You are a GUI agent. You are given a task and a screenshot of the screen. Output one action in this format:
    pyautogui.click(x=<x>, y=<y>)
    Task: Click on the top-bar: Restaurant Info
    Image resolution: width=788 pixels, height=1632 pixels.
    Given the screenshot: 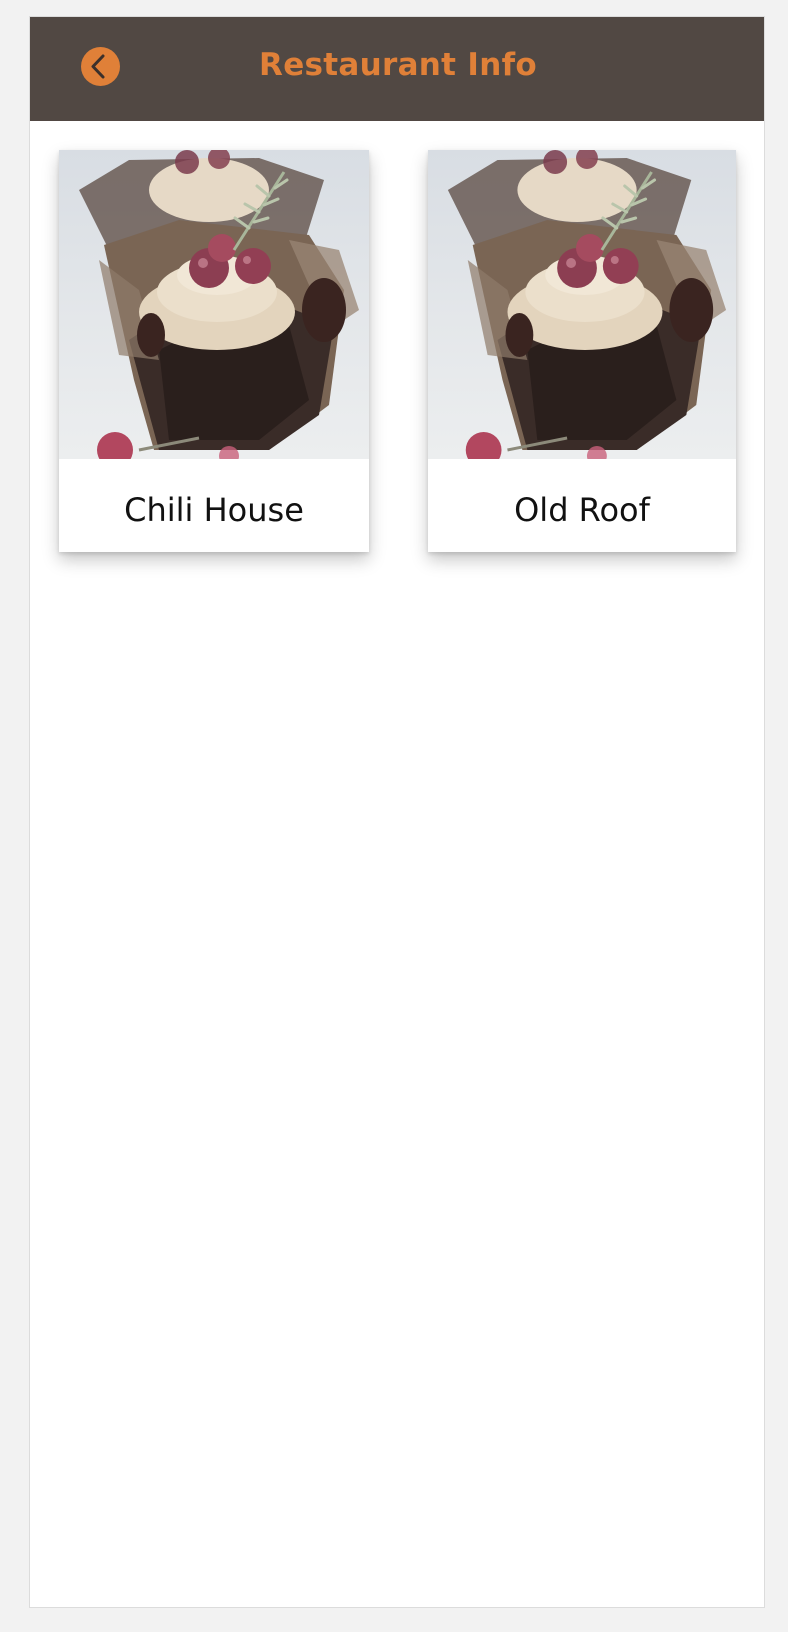 What is the action you would take?
    pyautogui.click(x=397, y=69)
    